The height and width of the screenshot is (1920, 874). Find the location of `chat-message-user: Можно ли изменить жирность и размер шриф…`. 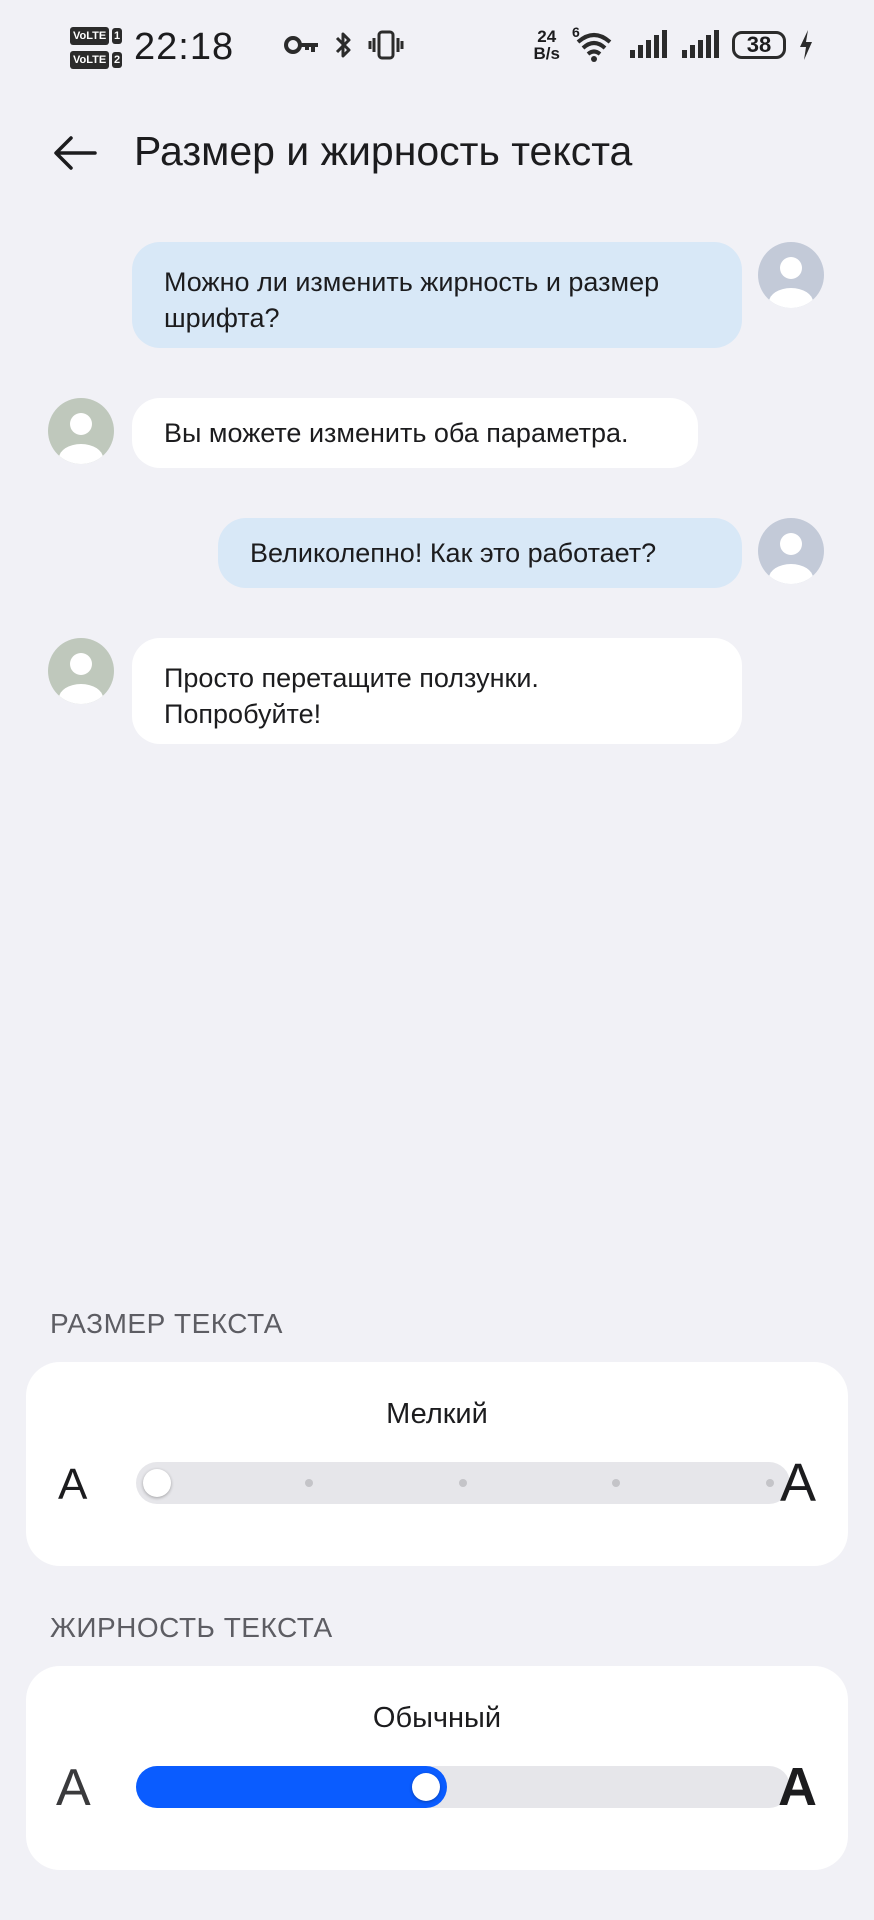

chat-message-user: Можно ли изменить жирность и размер шриф… is located at coordinates (437, 295).